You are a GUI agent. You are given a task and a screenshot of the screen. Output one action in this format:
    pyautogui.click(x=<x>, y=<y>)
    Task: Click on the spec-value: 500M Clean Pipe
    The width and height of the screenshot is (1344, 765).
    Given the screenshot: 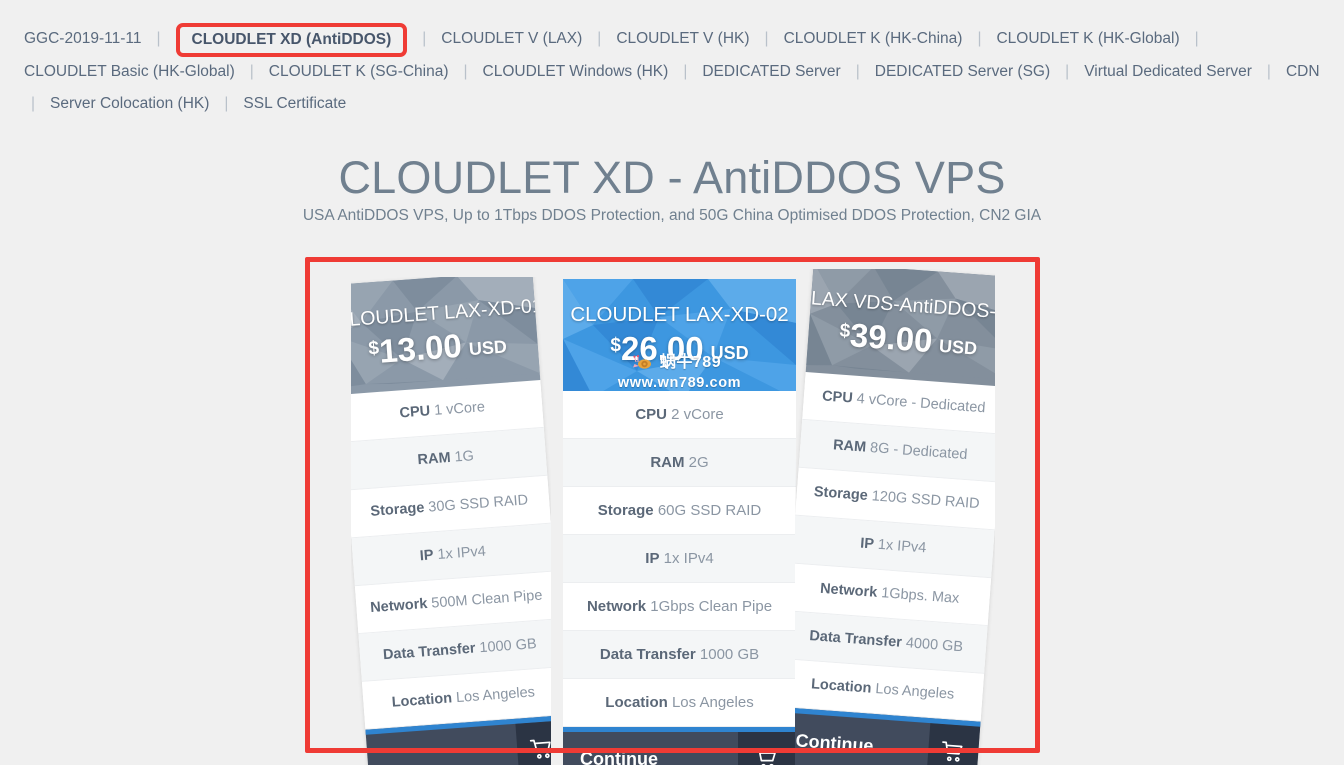 What is the action you would take?
    pyautogui.click(x=486, y=599)
    